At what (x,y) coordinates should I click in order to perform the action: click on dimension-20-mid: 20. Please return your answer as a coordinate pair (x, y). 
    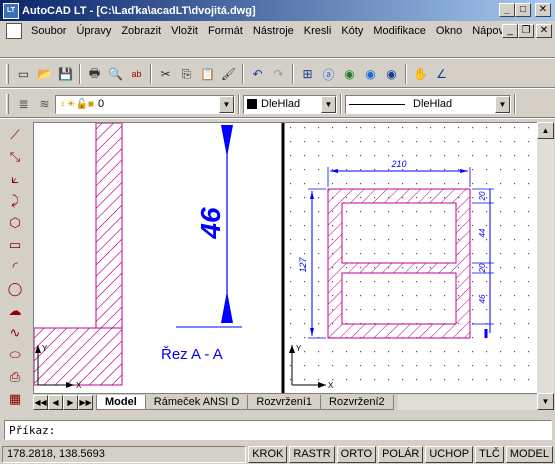
    Looking at the image, I should click on (482, 268).